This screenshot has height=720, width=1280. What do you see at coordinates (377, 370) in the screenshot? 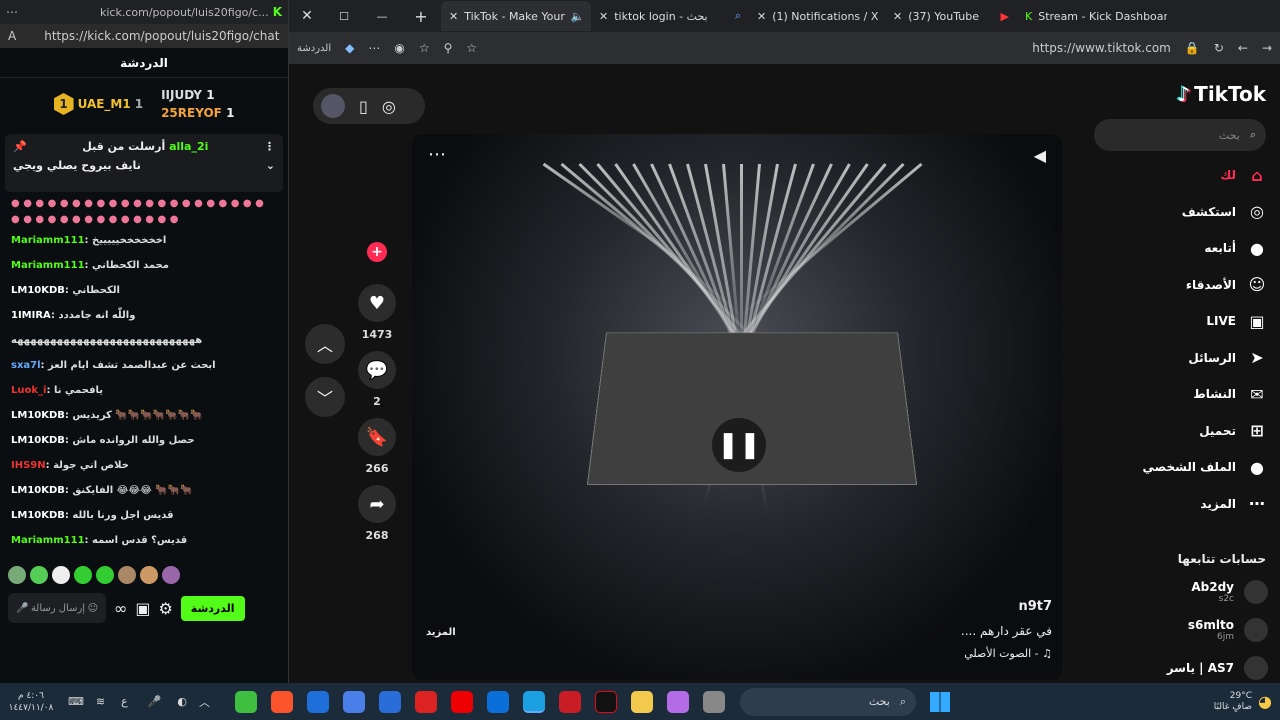
I see `comment-button: 💬` at bounding box center [377, 370].